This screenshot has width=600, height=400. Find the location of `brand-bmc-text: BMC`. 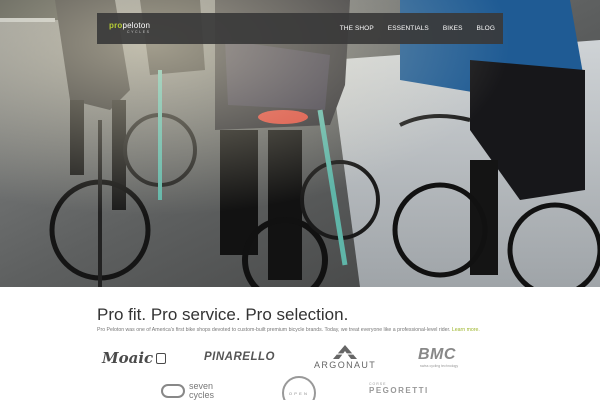

brand-bmc-text: BMC is located at coordinates (437, 354).